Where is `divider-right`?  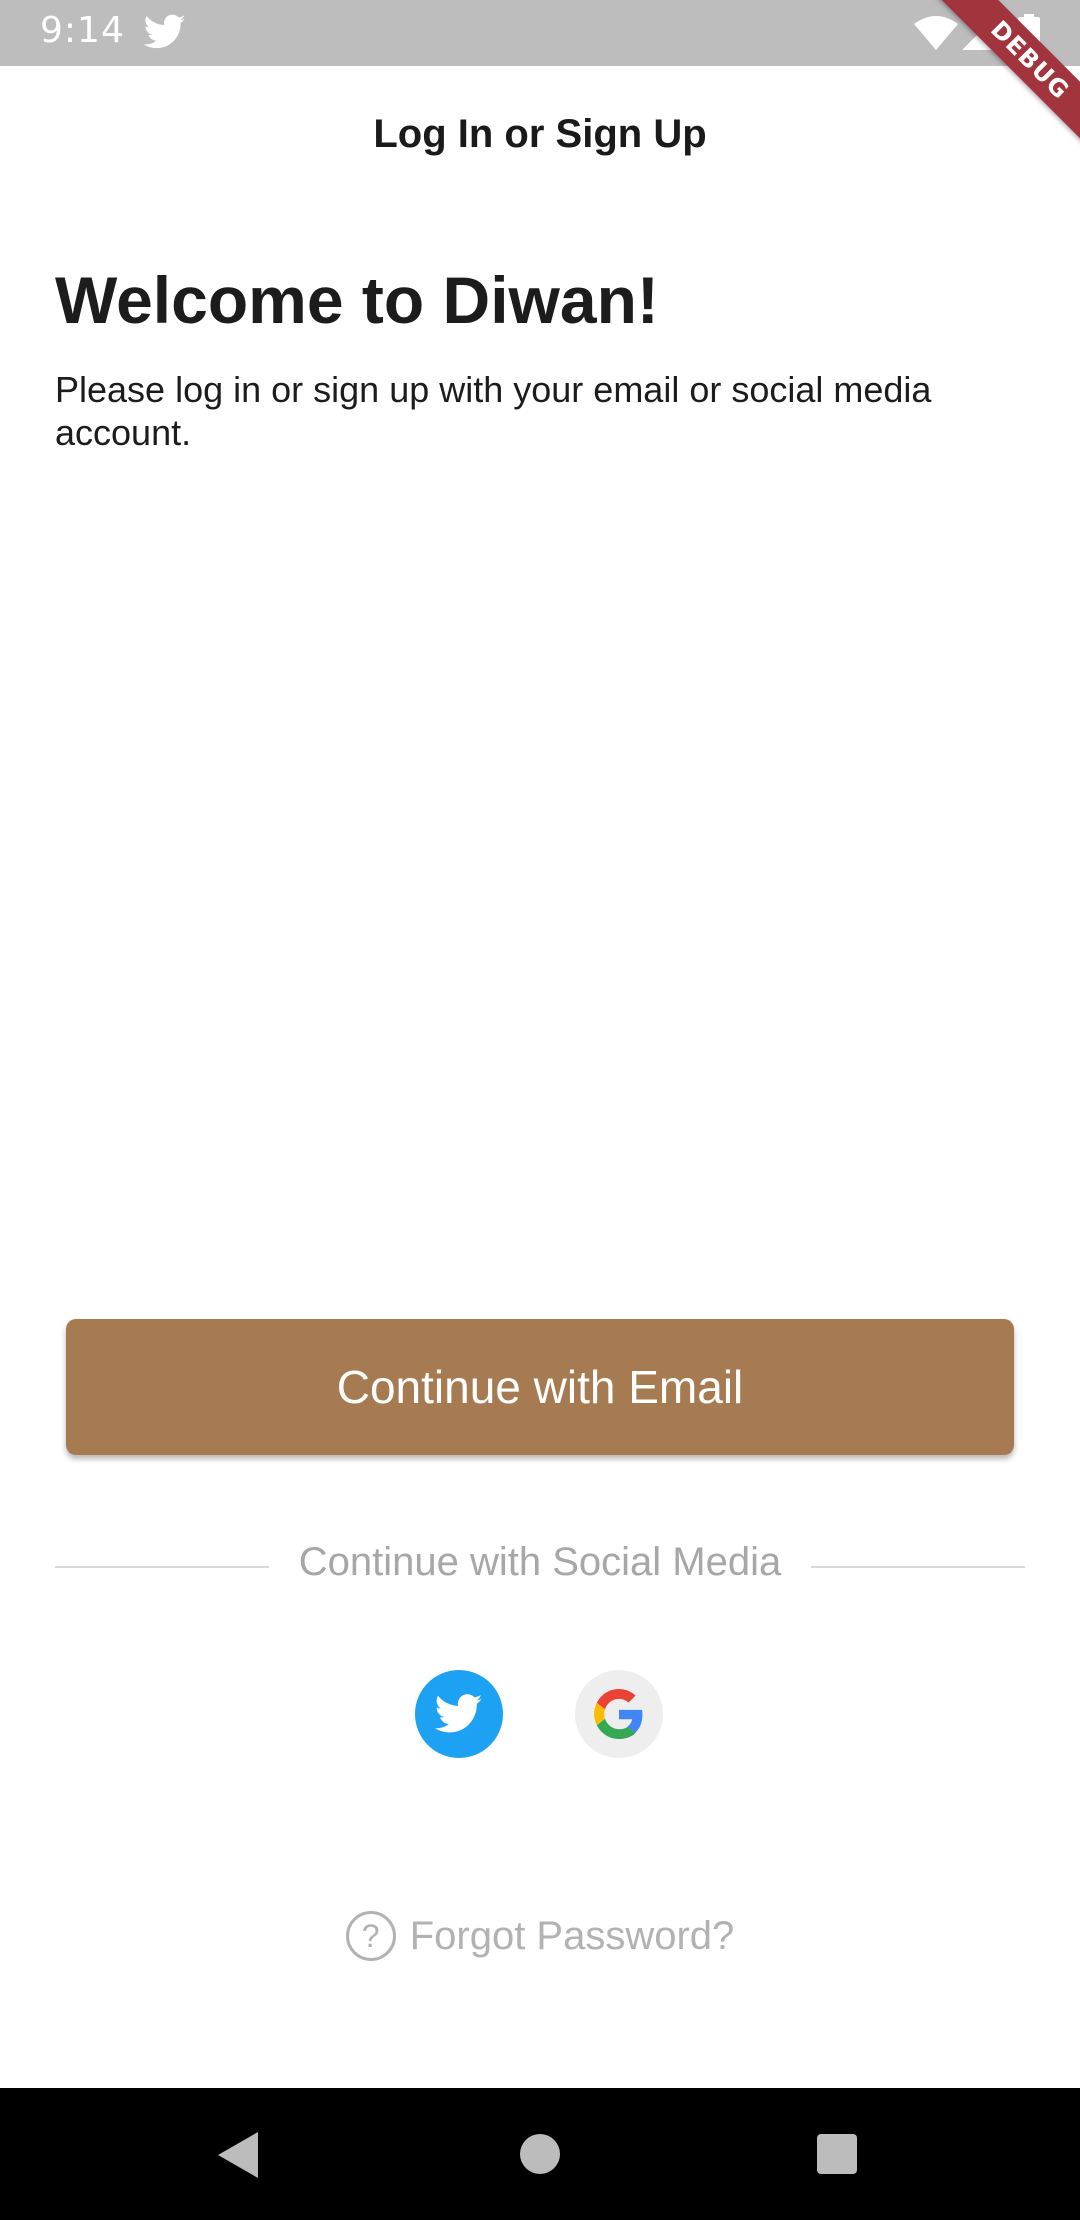 divider-right is located at coordinates (918, 1567).